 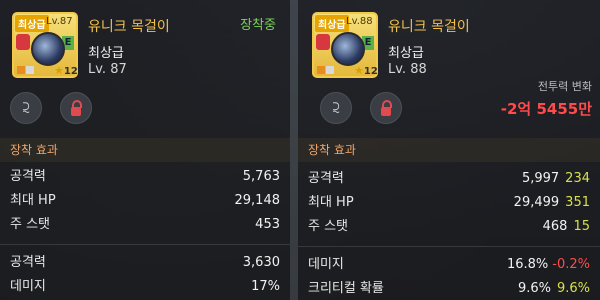 What do you see at coordinates (107, 69) in the screenshot?
I see `item-level: Lv. 87` at bounding box center [107, 69].